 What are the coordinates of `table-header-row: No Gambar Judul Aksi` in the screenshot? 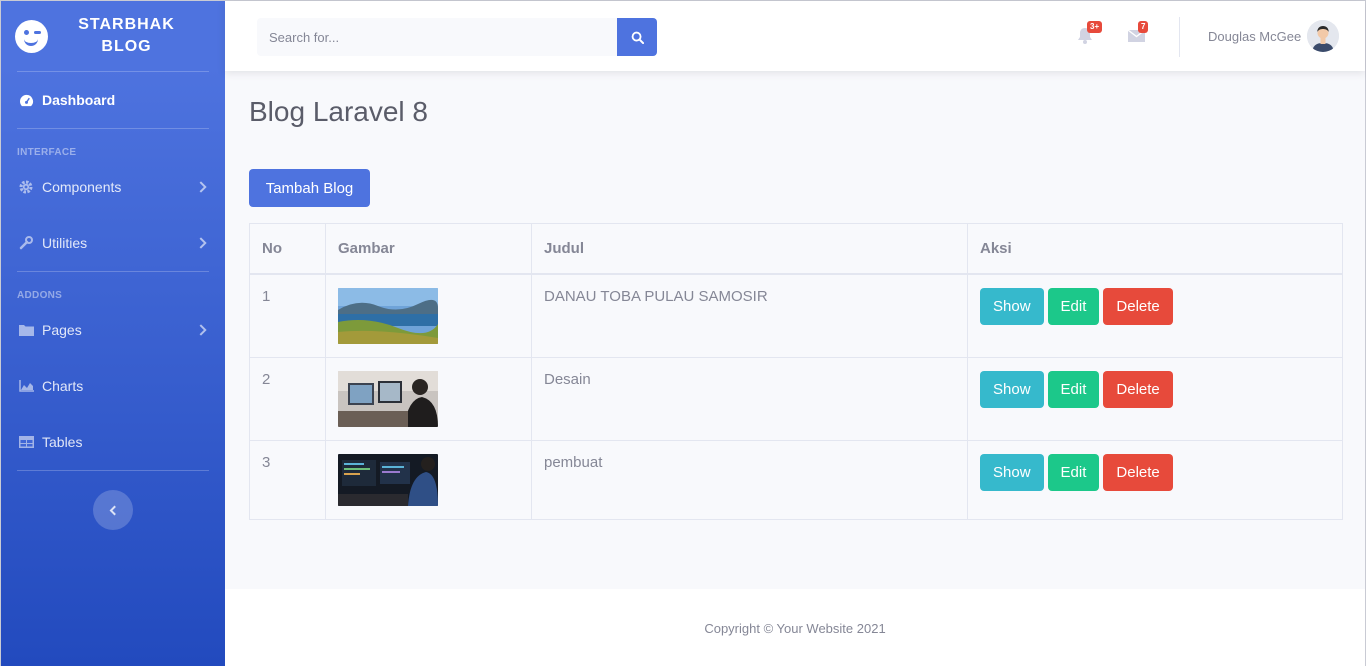 It's located at (796, 249).